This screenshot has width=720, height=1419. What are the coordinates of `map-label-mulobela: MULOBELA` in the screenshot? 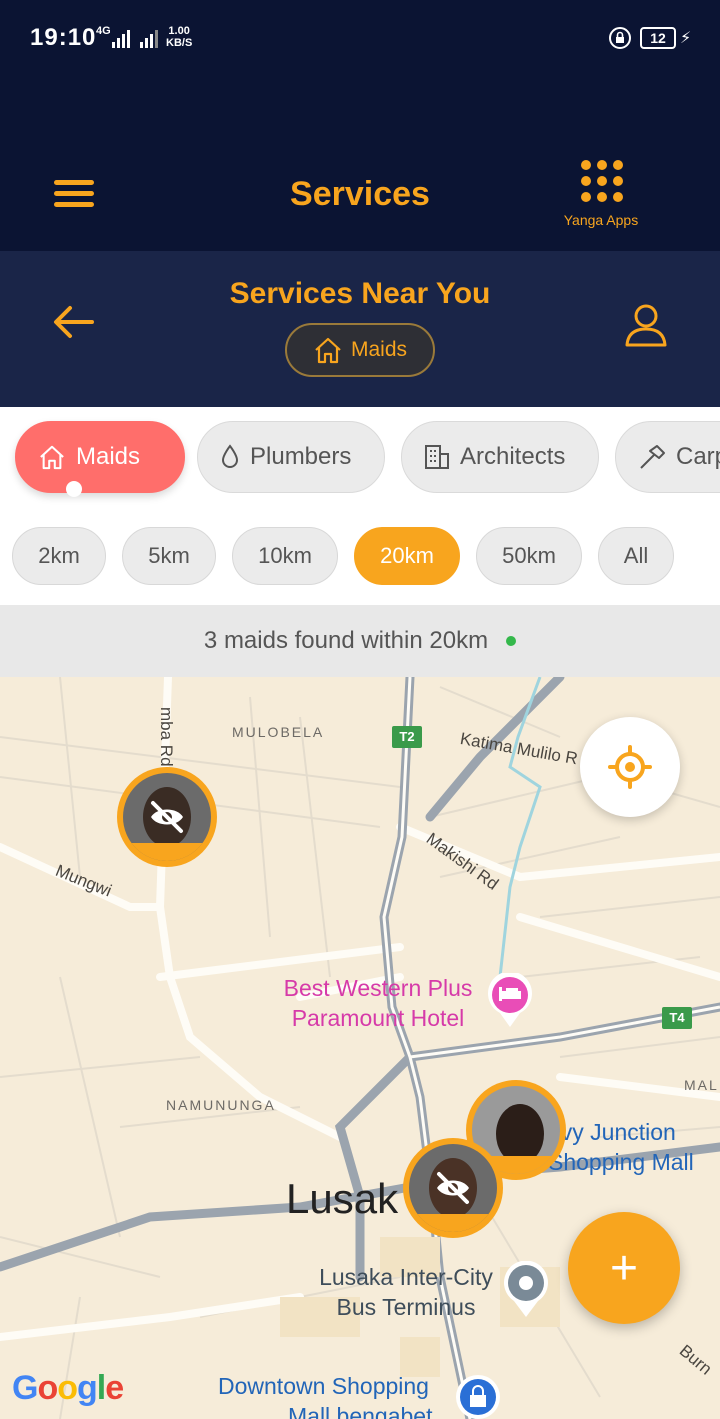 It's located at (278, 732).